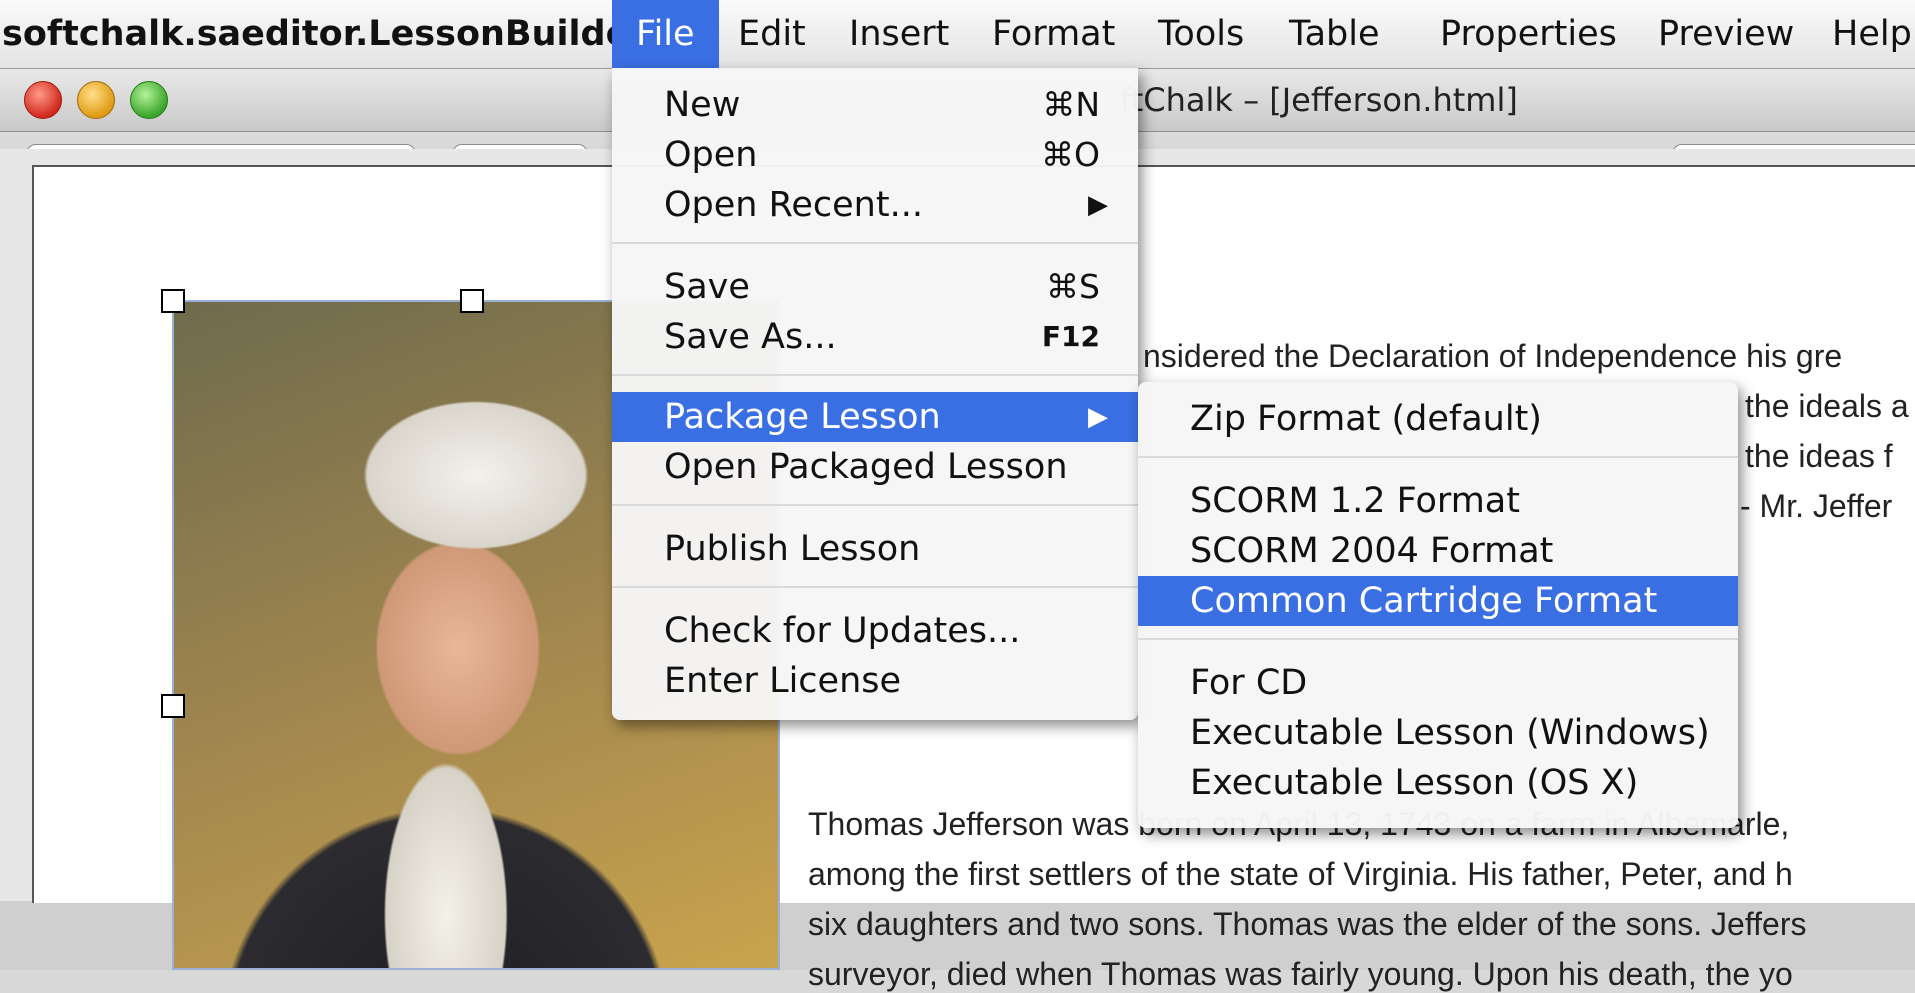 The width and height of the screenshot is (1915, 993). What do you see at coordinates (1424, 601) in the screenshot?
I see `menu-item-label: Common Cartridge Format` at bounding box center [1424, 601].